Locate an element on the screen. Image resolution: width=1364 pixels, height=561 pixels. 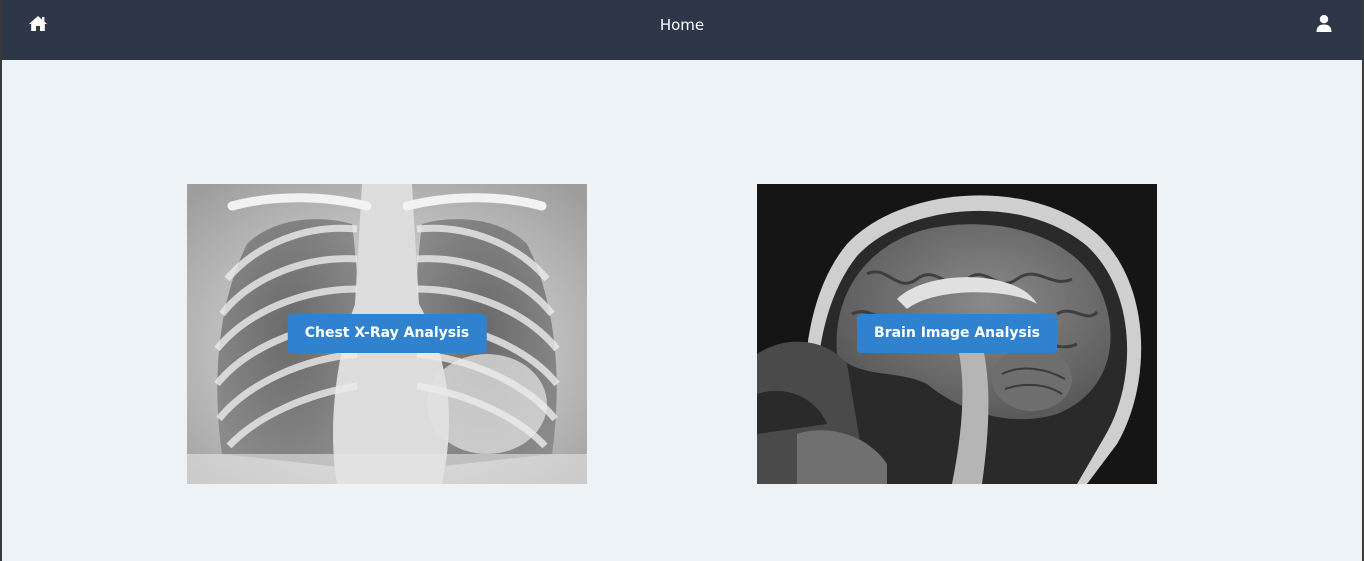
top-navbar: Home is located at coordinates (682, 30).